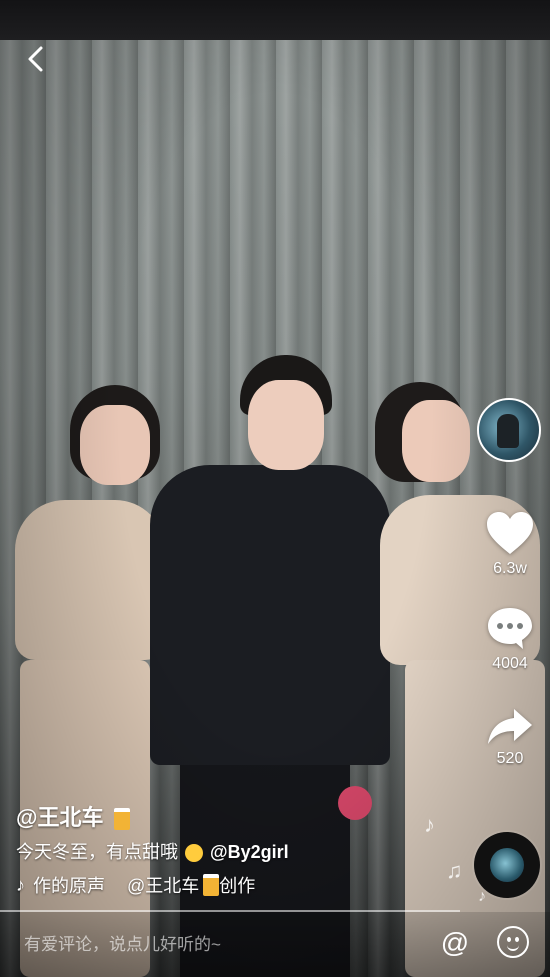  I want to click on chevron-left-icon, so click(35, 59).